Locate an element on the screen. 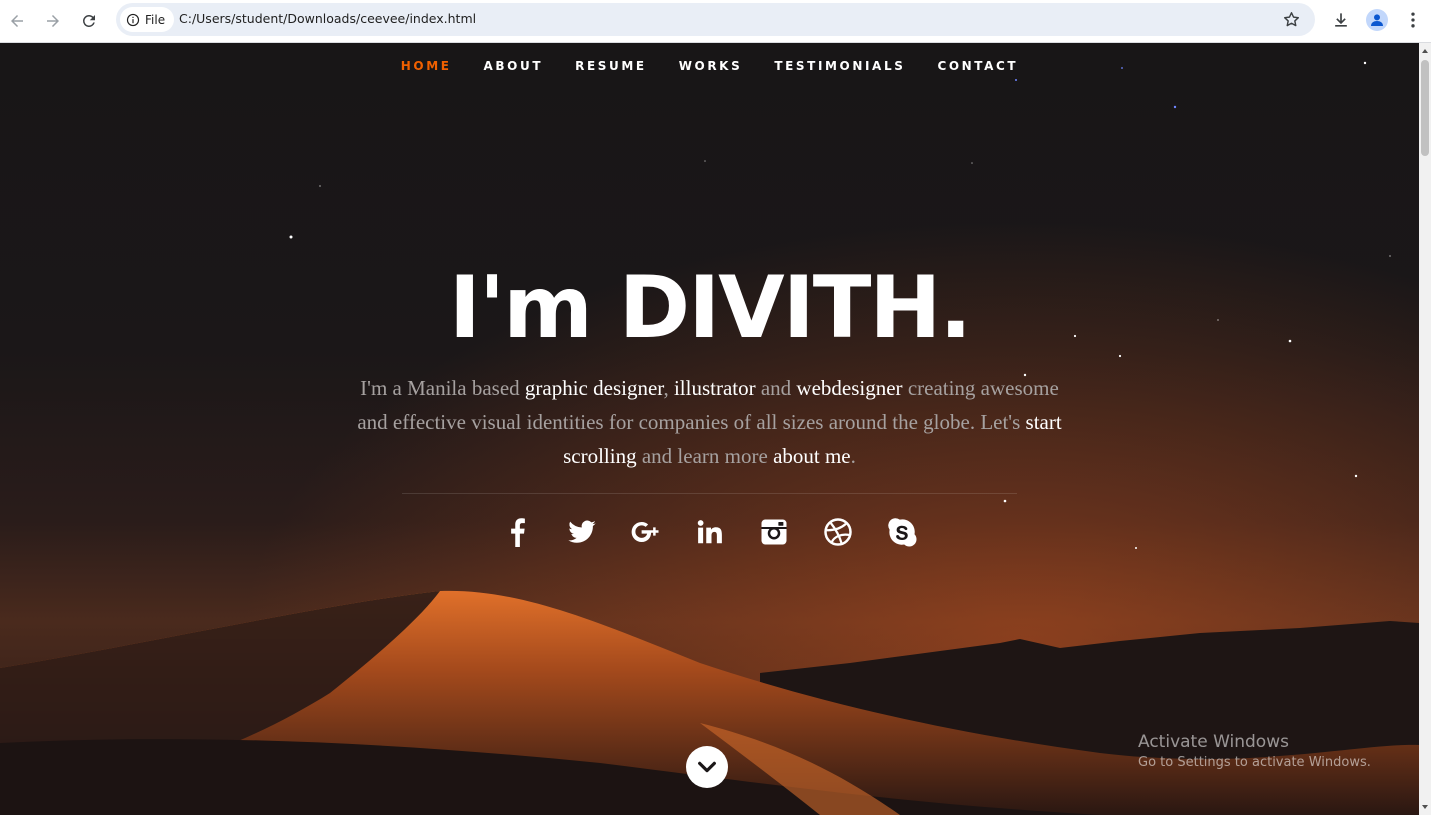  intro-text: , is located at coordinates (668, 388).